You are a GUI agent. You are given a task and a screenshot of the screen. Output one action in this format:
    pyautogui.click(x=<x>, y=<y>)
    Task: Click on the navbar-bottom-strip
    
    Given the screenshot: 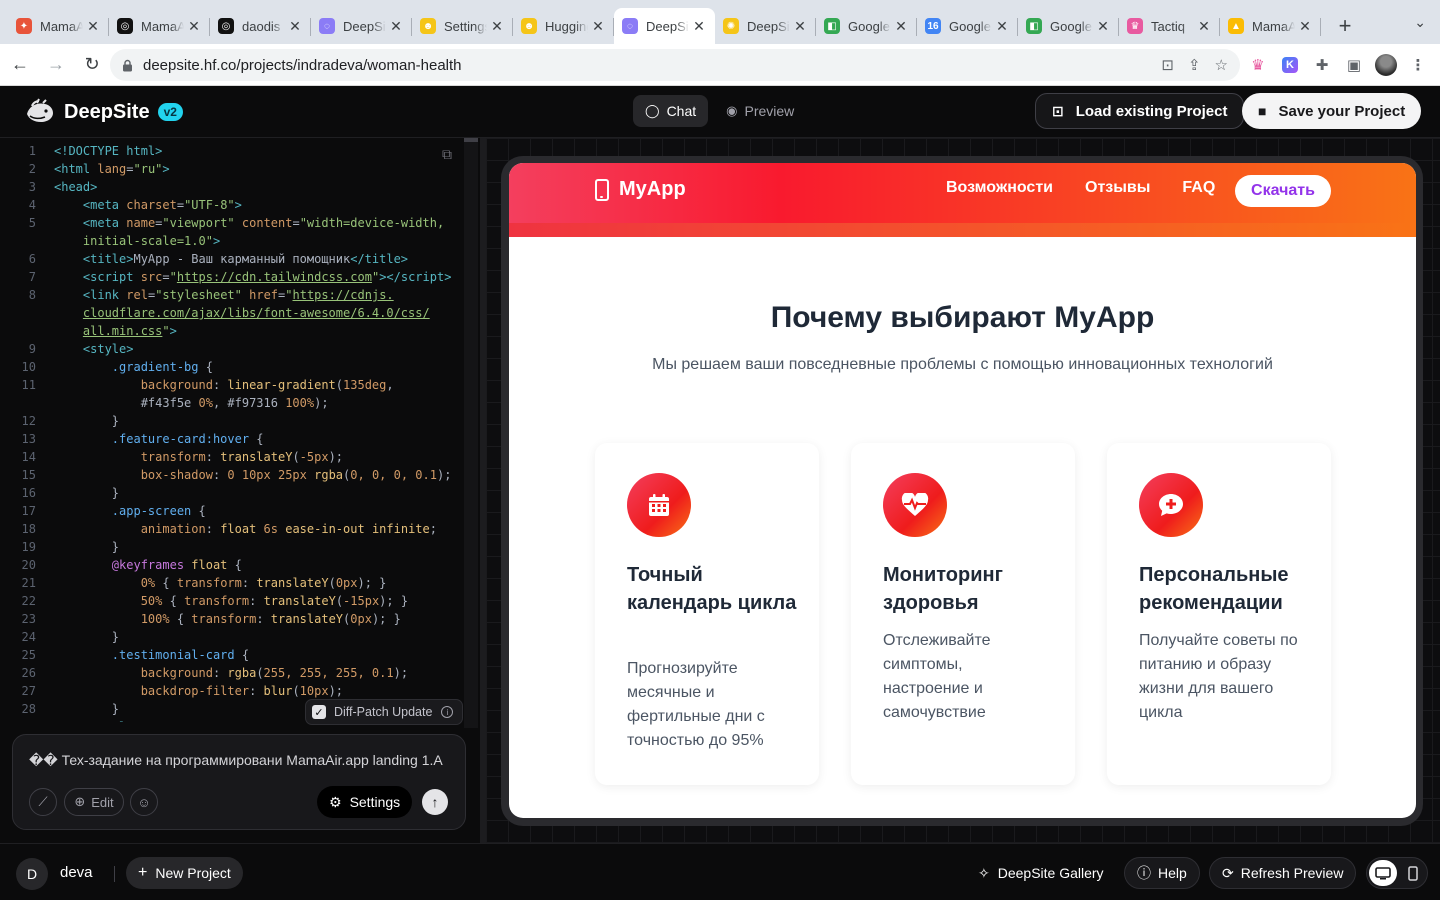 What is the action you would take?
    pyautogui.click(x=962, y=230)
    